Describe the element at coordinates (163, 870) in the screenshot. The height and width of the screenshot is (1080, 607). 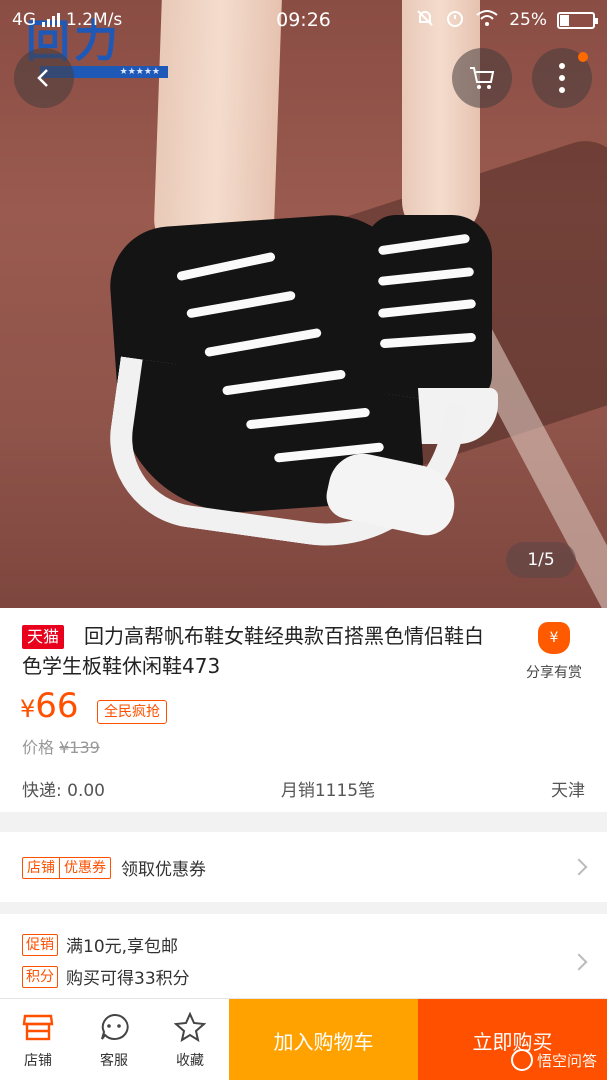
I see `coupon-text: 领取优惠券` at that location.